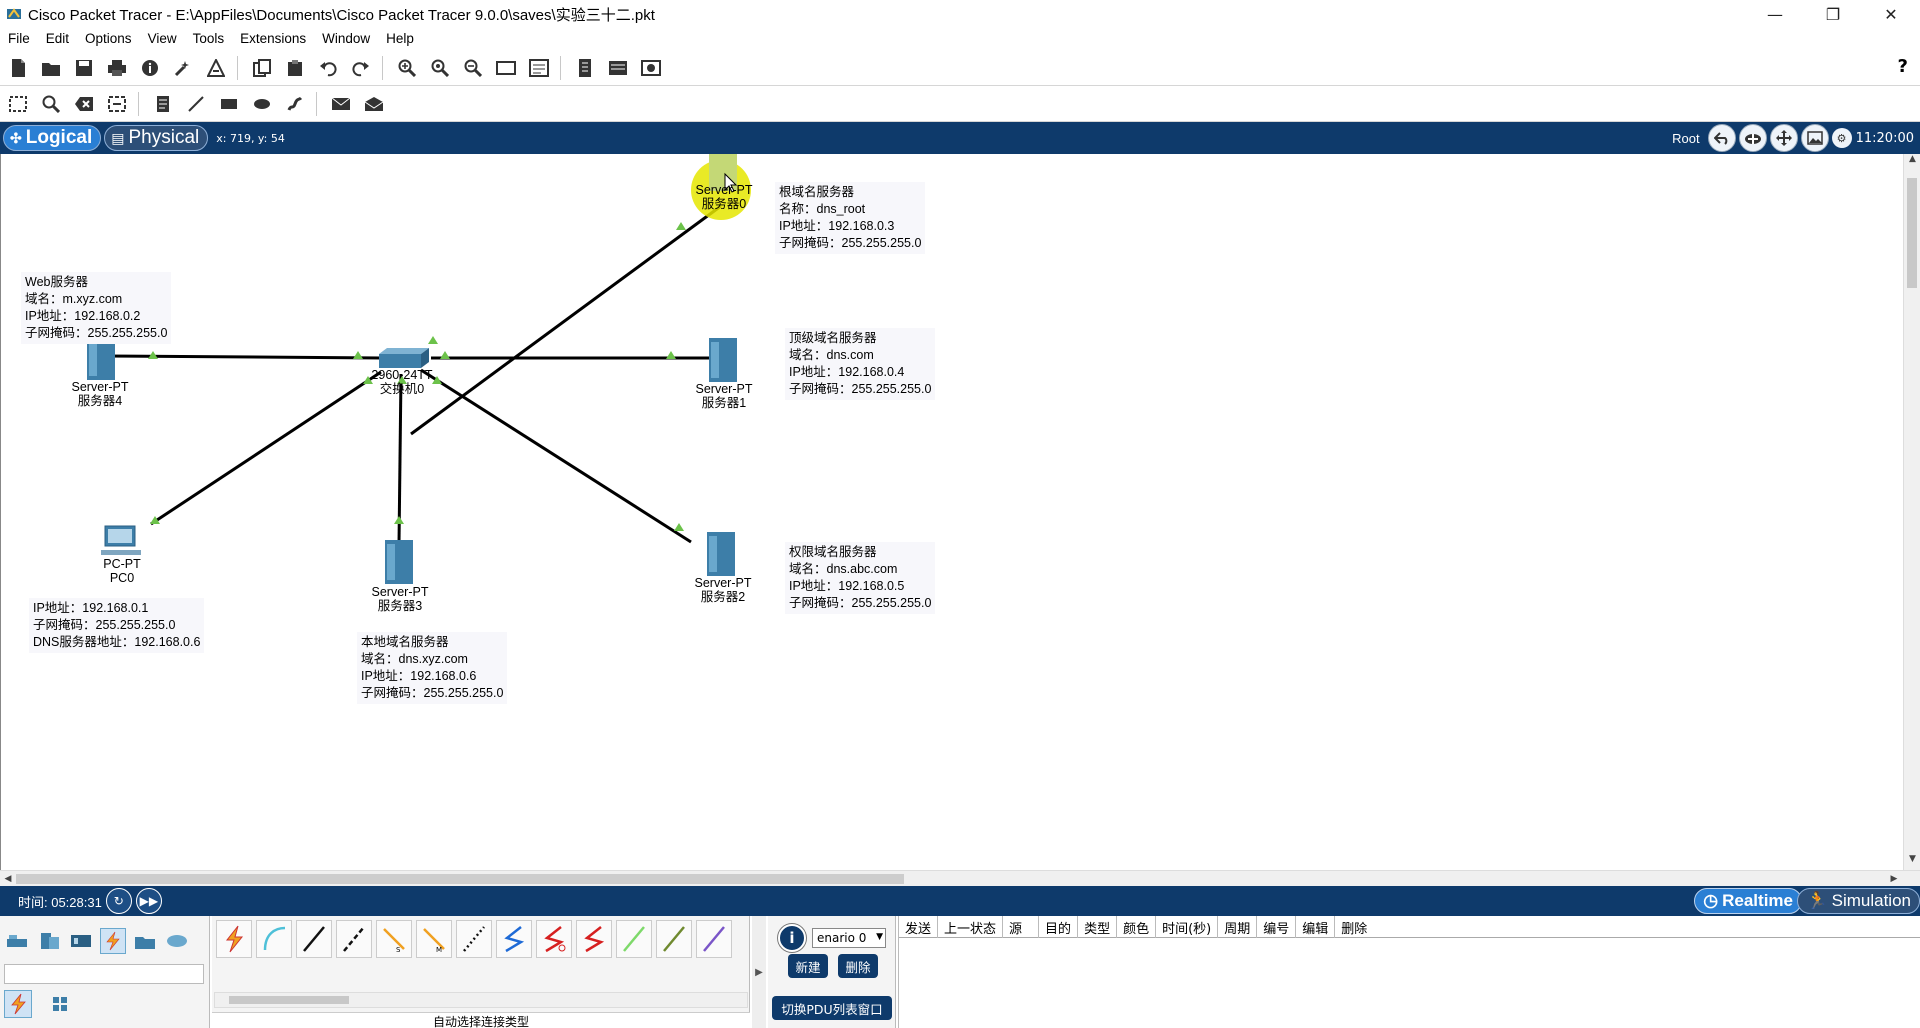 Image resolution: width=1920 pixels, height=1028 pixels. Describe the element at coordinates (759, 972) in the screenshot. I see `collapse-panel-icon: ▶` at that location.